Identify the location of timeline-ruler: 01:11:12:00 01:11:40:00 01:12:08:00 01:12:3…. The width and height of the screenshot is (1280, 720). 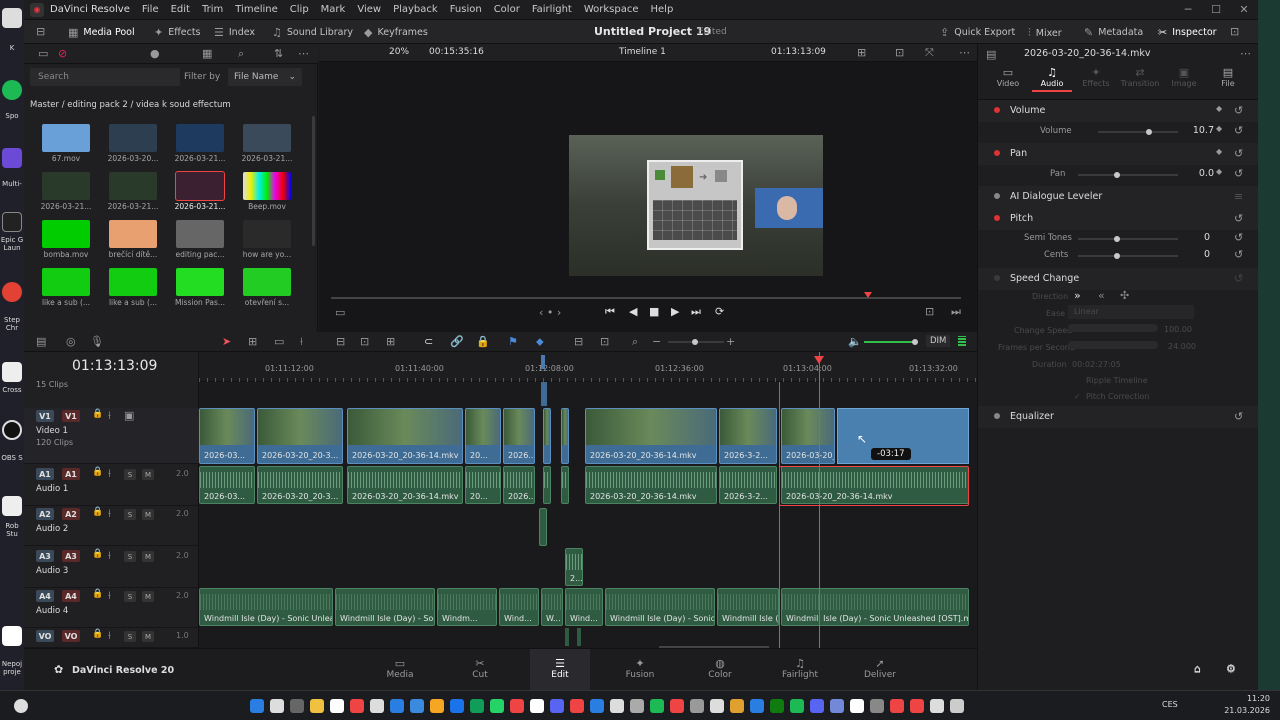
(588, 367).